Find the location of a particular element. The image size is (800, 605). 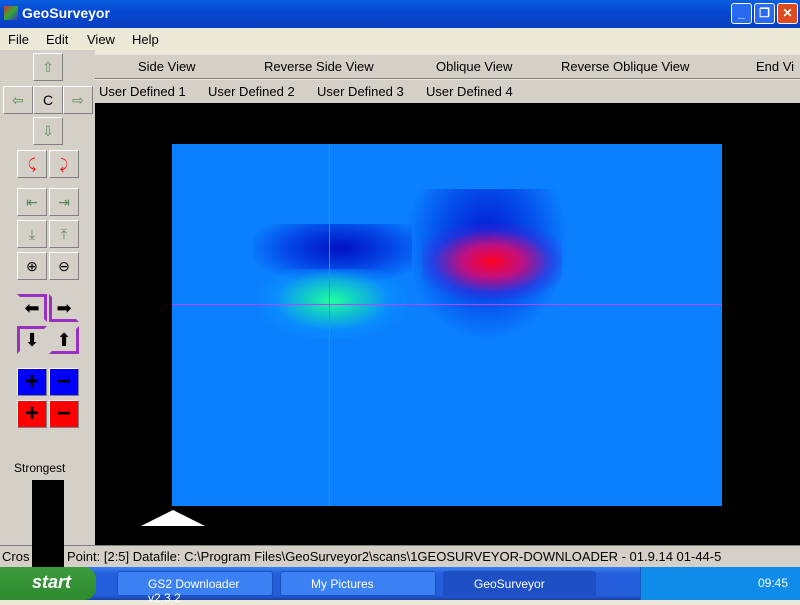

status-crosshair-label: Cros is located at coordinates (16, 556).